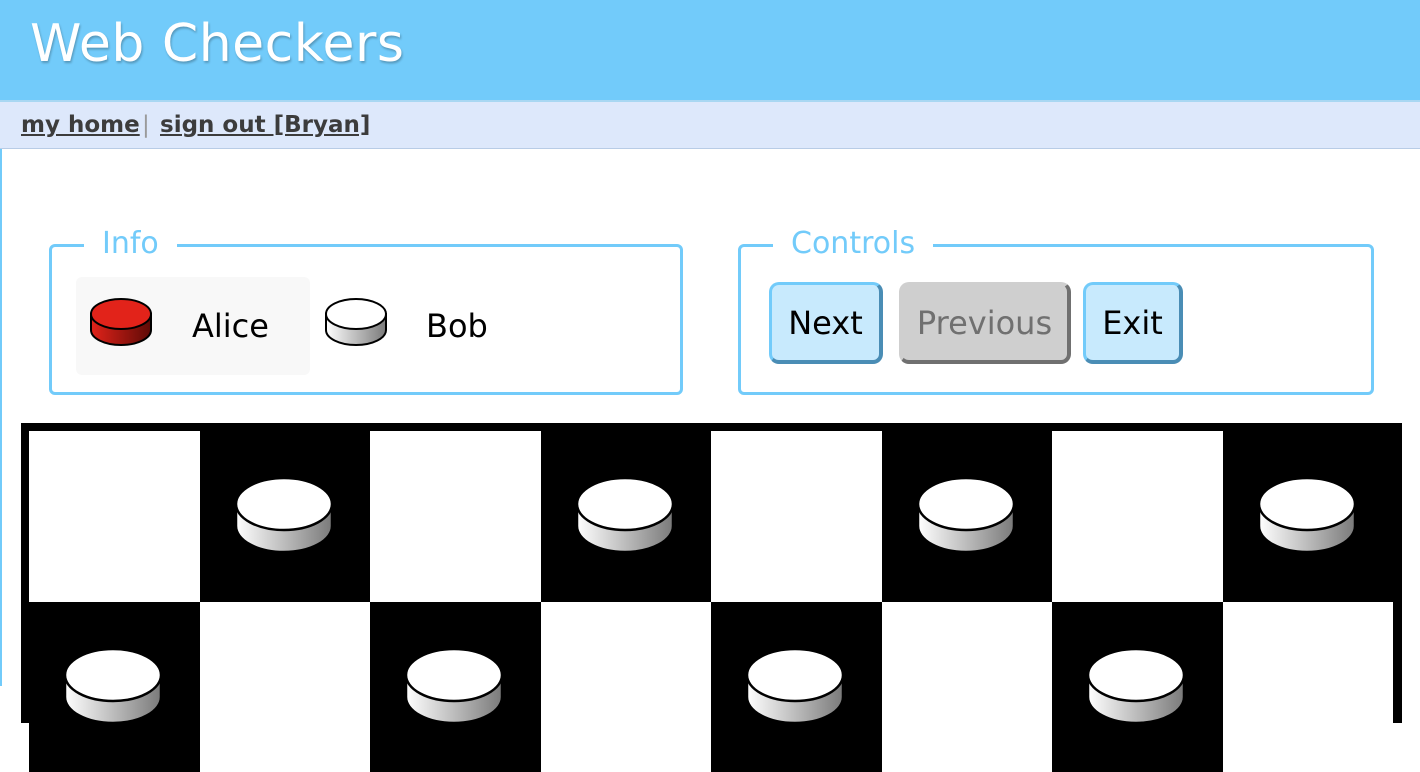  I want to click on nav-bar: my home | sign out [Bryan], so click(710, 125).